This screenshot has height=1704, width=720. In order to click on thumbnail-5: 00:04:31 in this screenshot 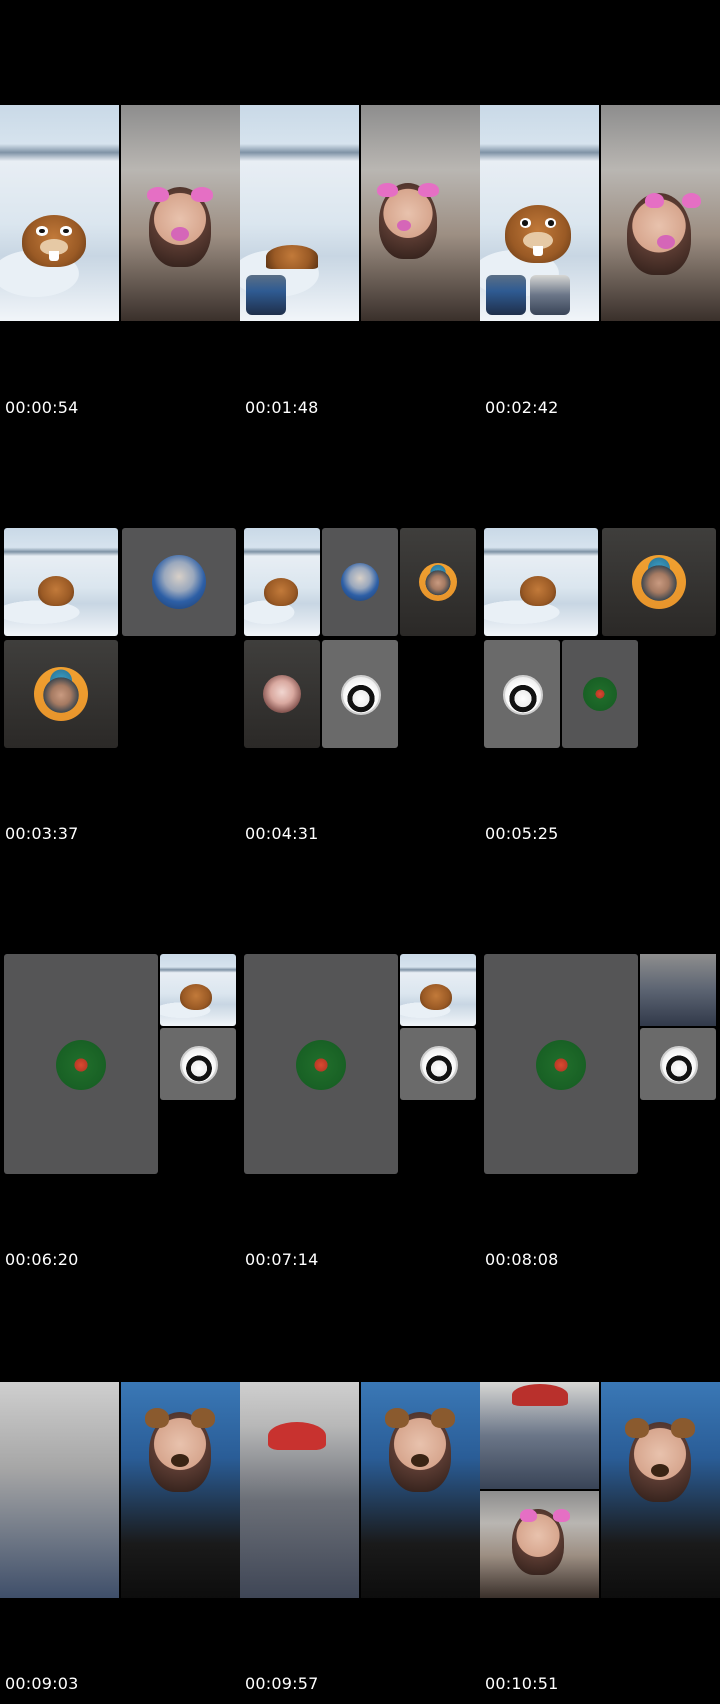, I will do `click(360, 639)`.